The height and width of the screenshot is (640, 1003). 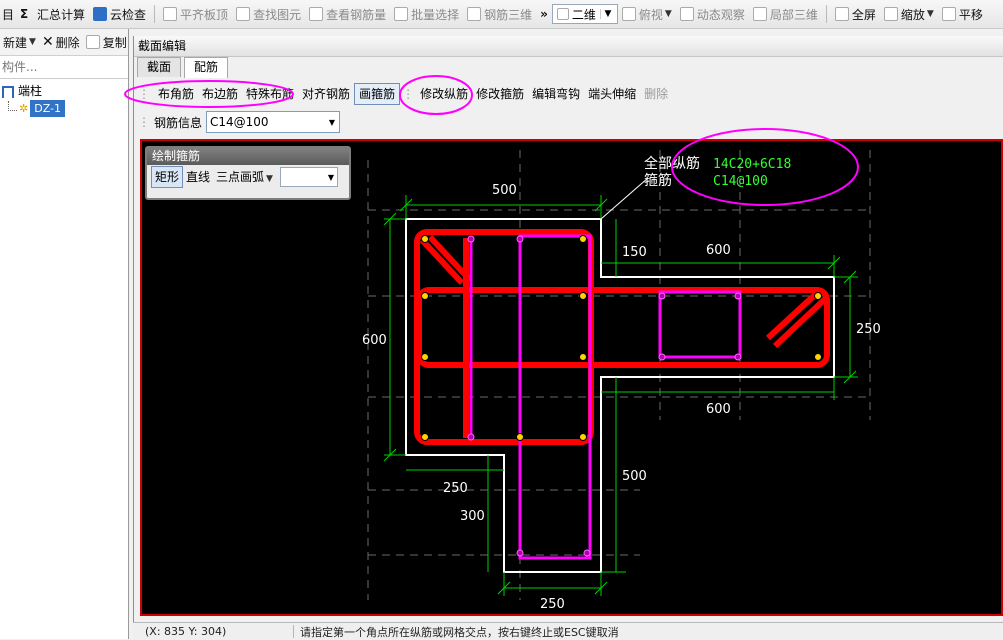 I want to click on draw-stirrup-panel: 绘制箍筋 矩形 直线 三点画弧 ▼ ▼, so click(x=248, y=173).